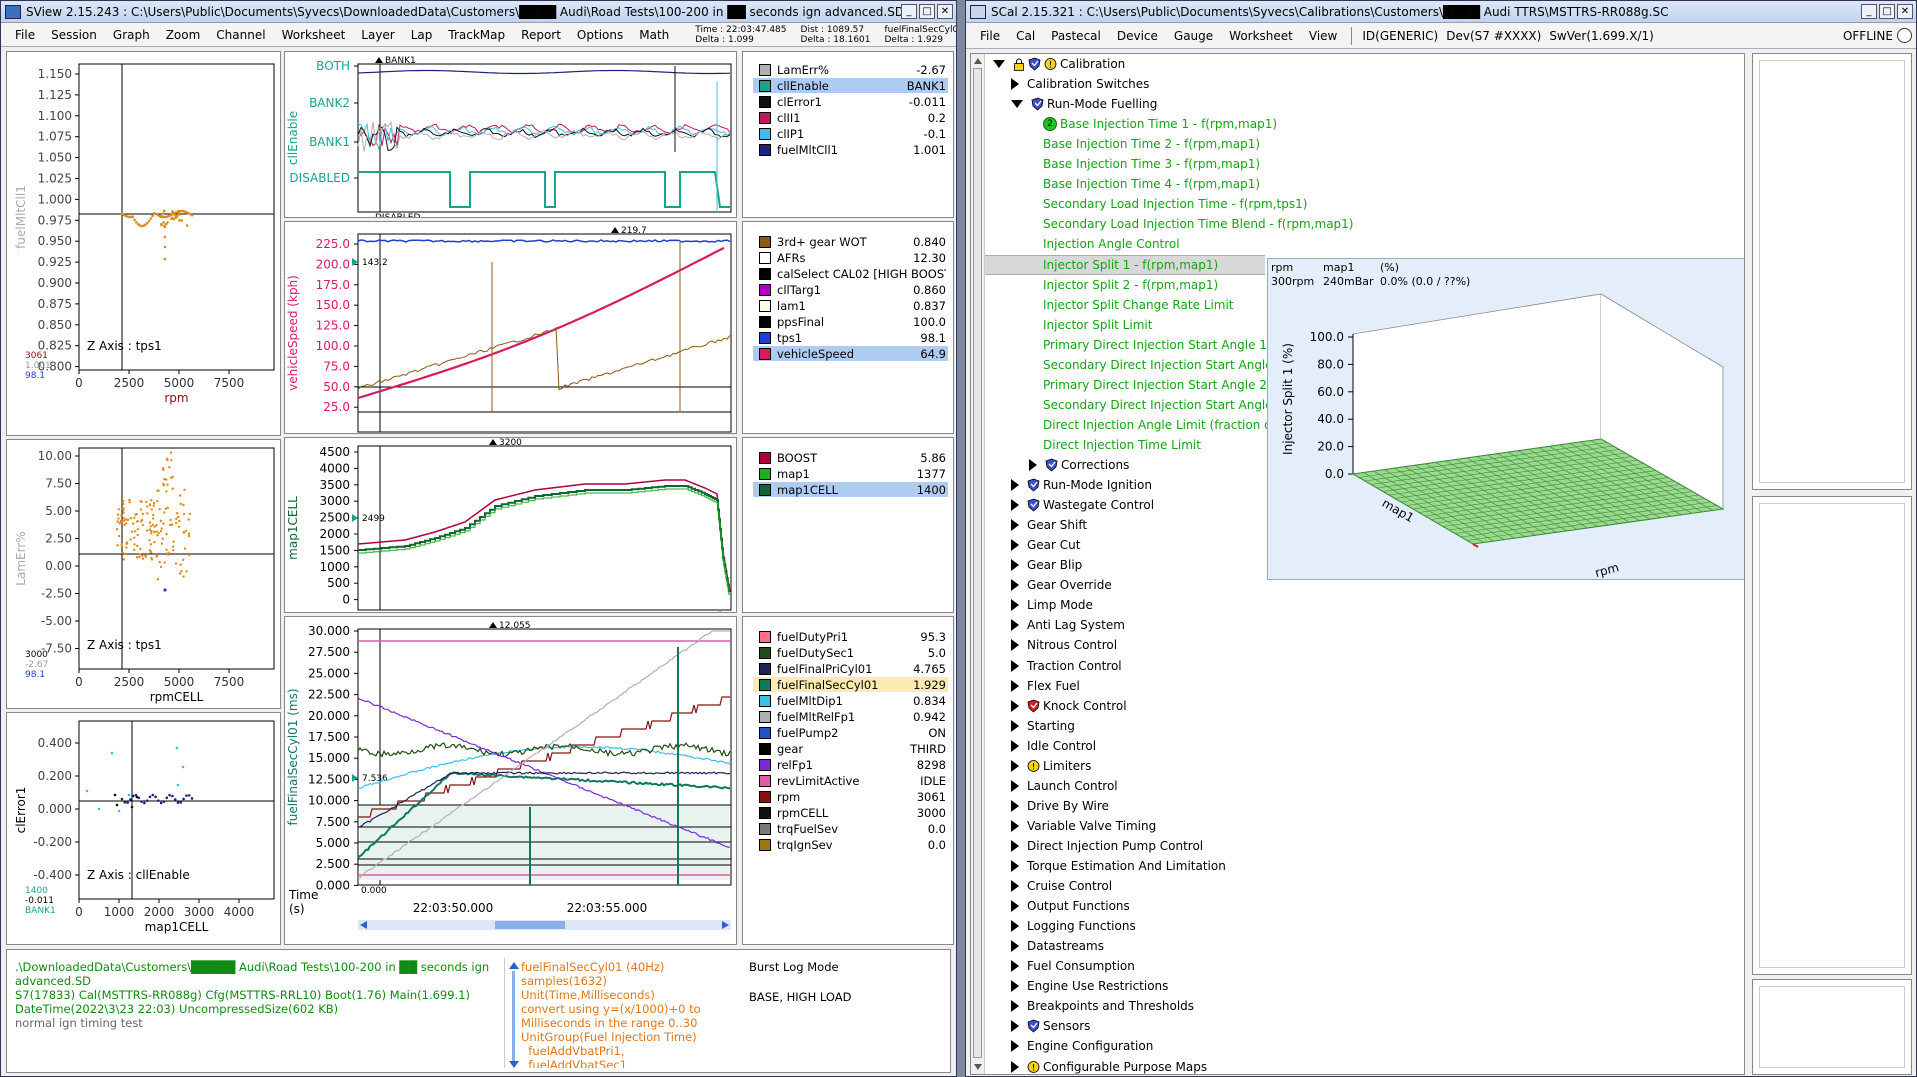 This screenshot has height=1077, width=1917. Describe the element at coordinates (530, 925) in the screenshot. I see `time-scroll-thumb` at that location.